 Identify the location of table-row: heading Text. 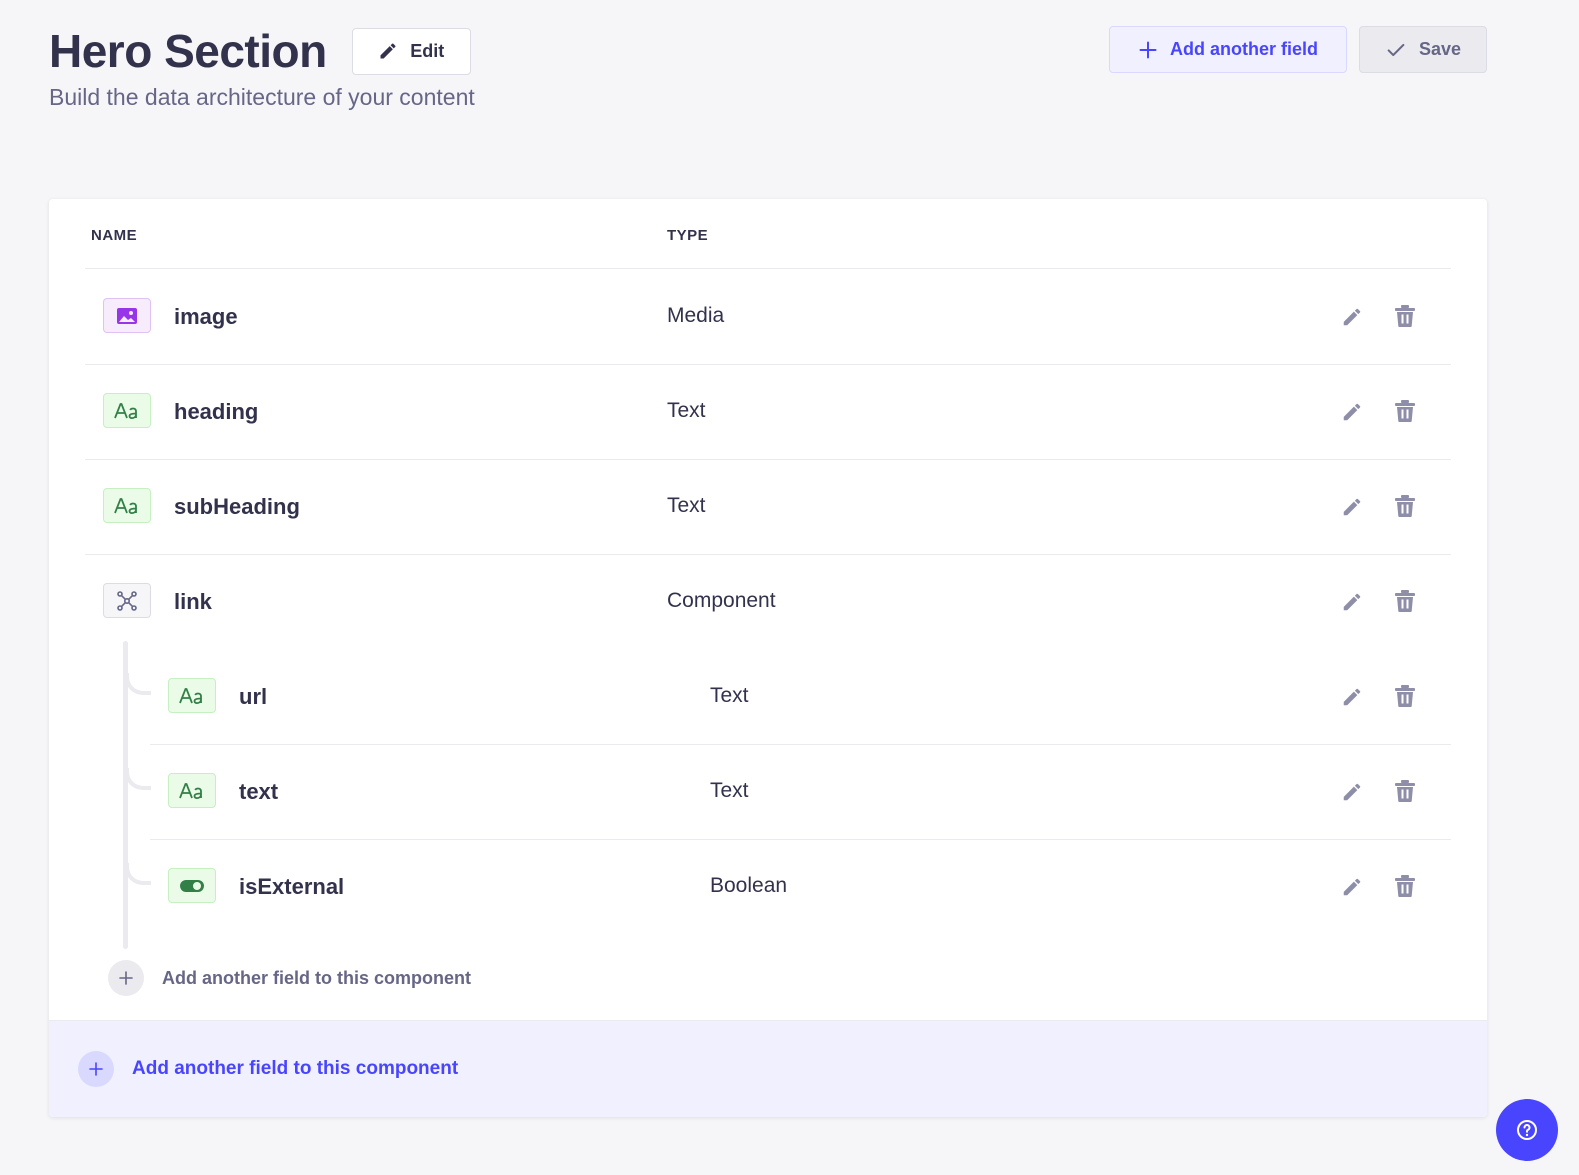
(768, 412).